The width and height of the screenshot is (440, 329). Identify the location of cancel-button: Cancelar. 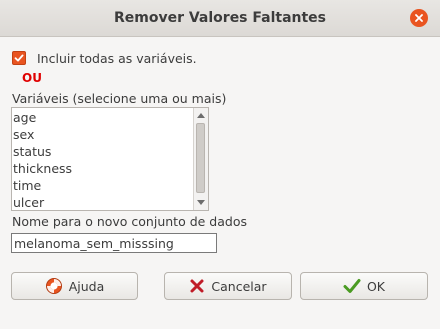
(228, 286).